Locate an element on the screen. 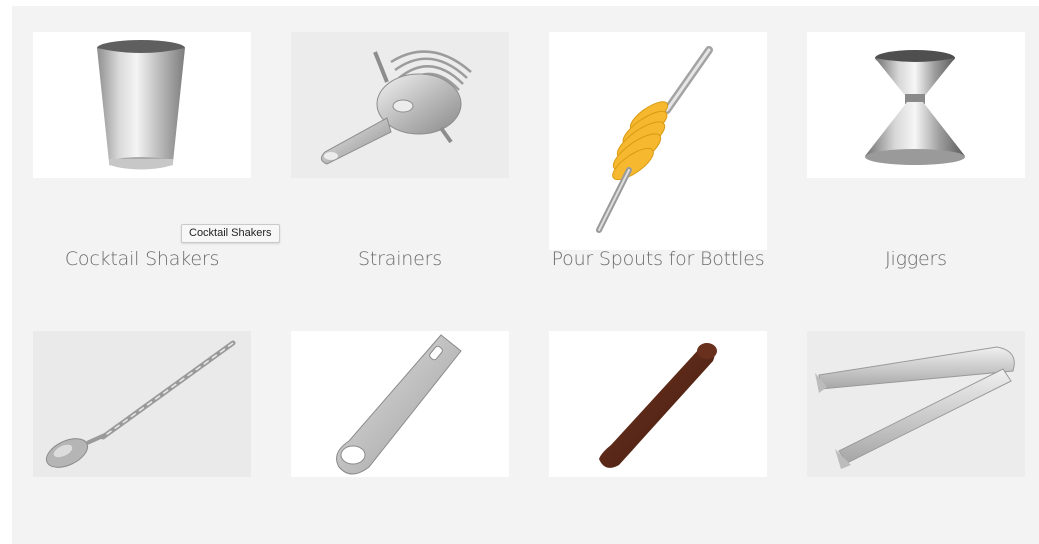 The height and width of the screenshot is (544, 1039). product-card-strainers: Strainers is located at coordinates (400, 157).